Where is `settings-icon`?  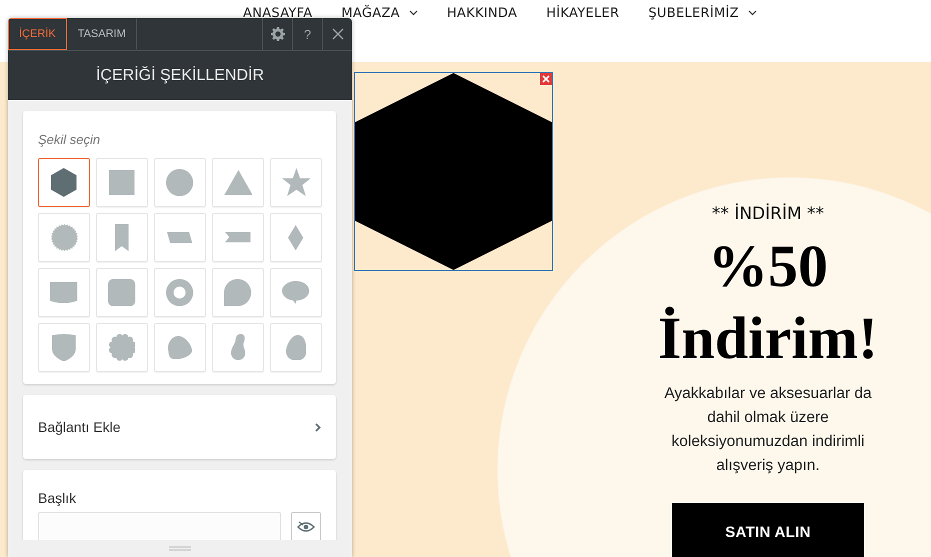 settings-icon is located at coordinates (277, 34).